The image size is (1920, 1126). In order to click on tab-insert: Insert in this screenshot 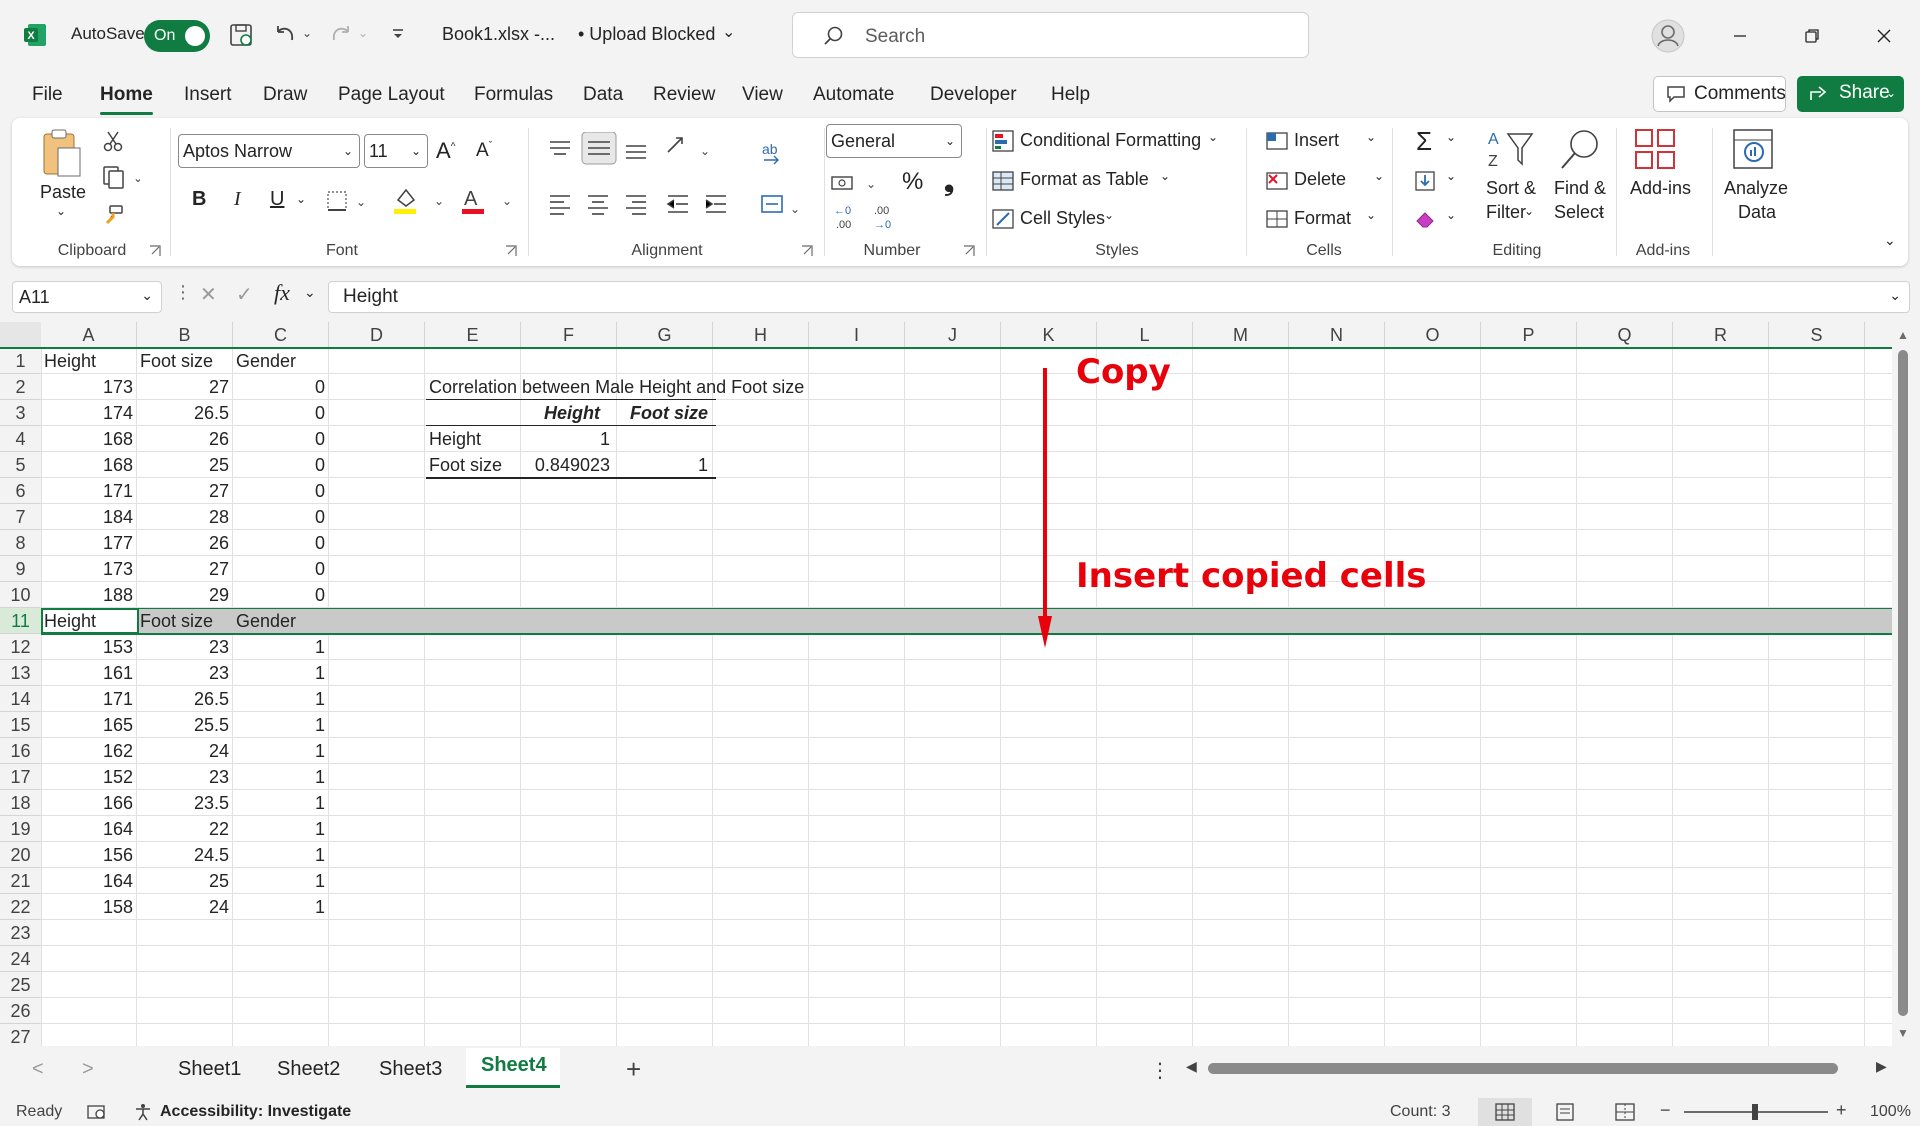, I will do `click(208, 95)`.